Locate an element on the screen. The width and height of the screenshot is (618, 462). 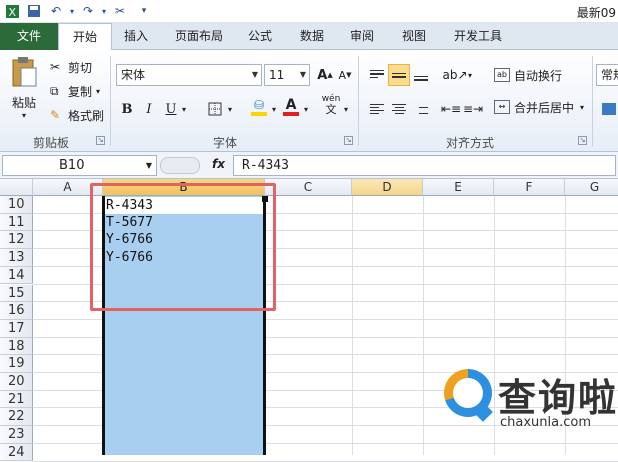
tab-insert: 插入 is located at coordinates (136, 36).